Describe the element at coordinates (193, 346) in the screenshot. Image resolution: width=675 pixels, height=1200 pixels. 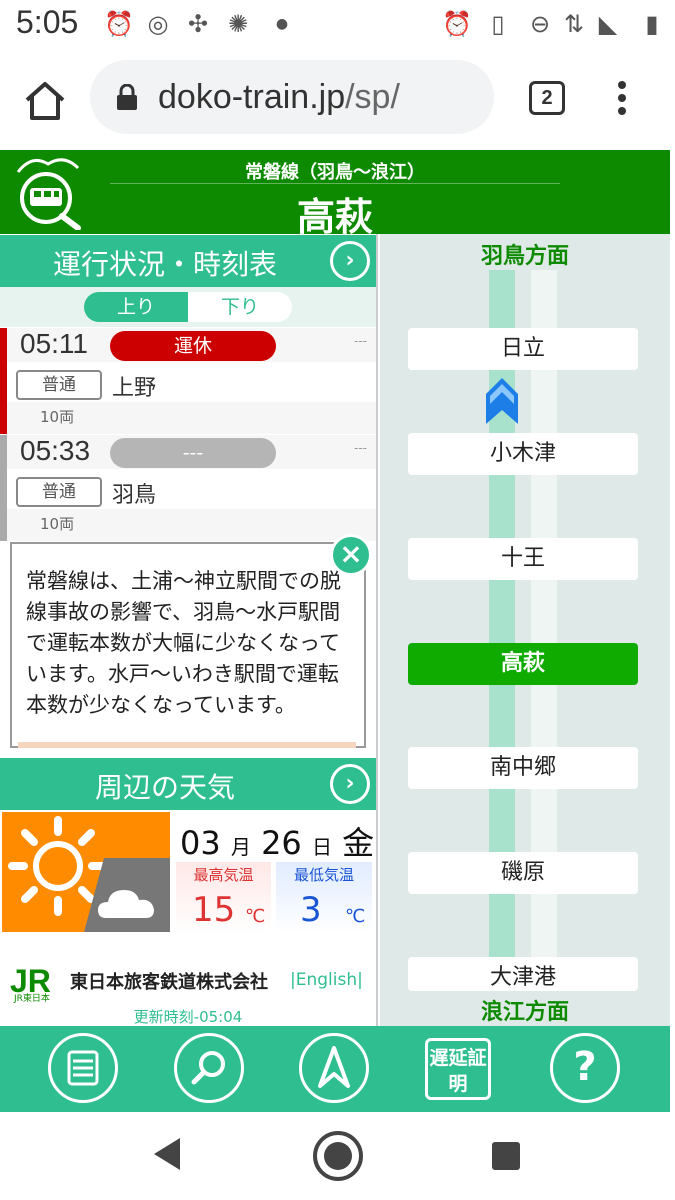
I see `train-status-badge: 運休` at that location.